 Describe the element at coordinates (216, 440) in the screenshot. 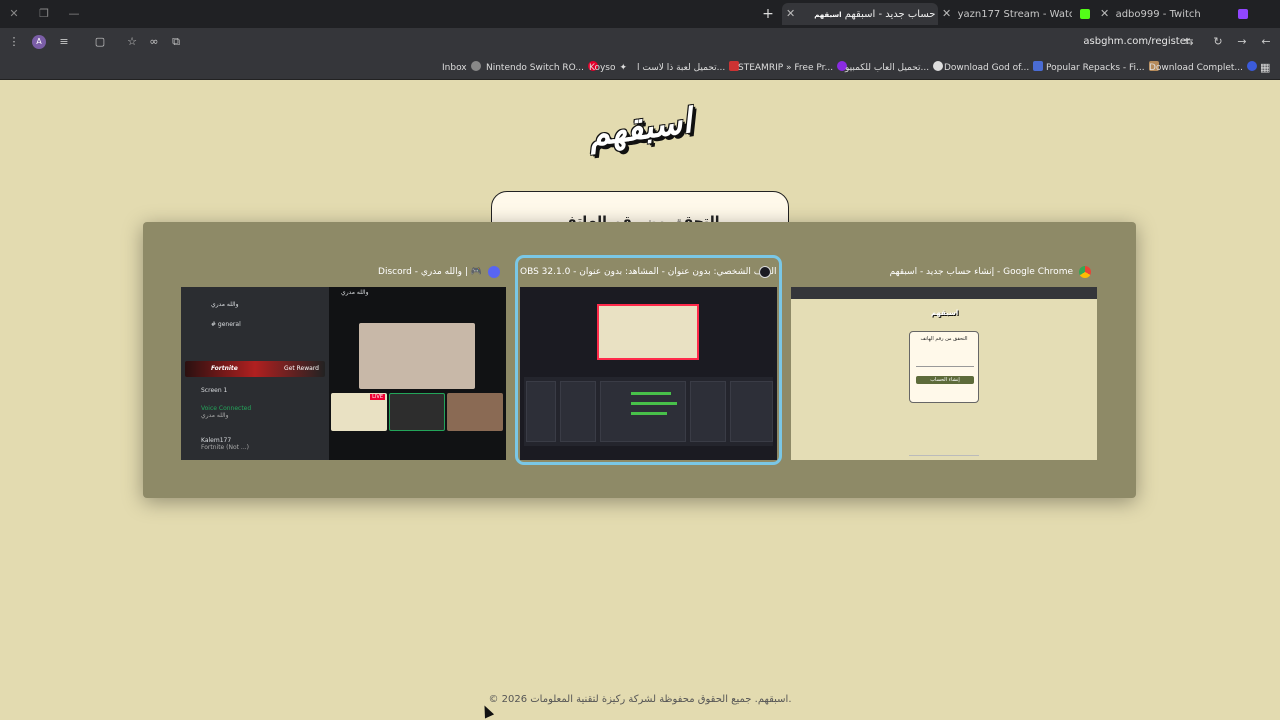

I see `user-name: Kalem177` at that location.